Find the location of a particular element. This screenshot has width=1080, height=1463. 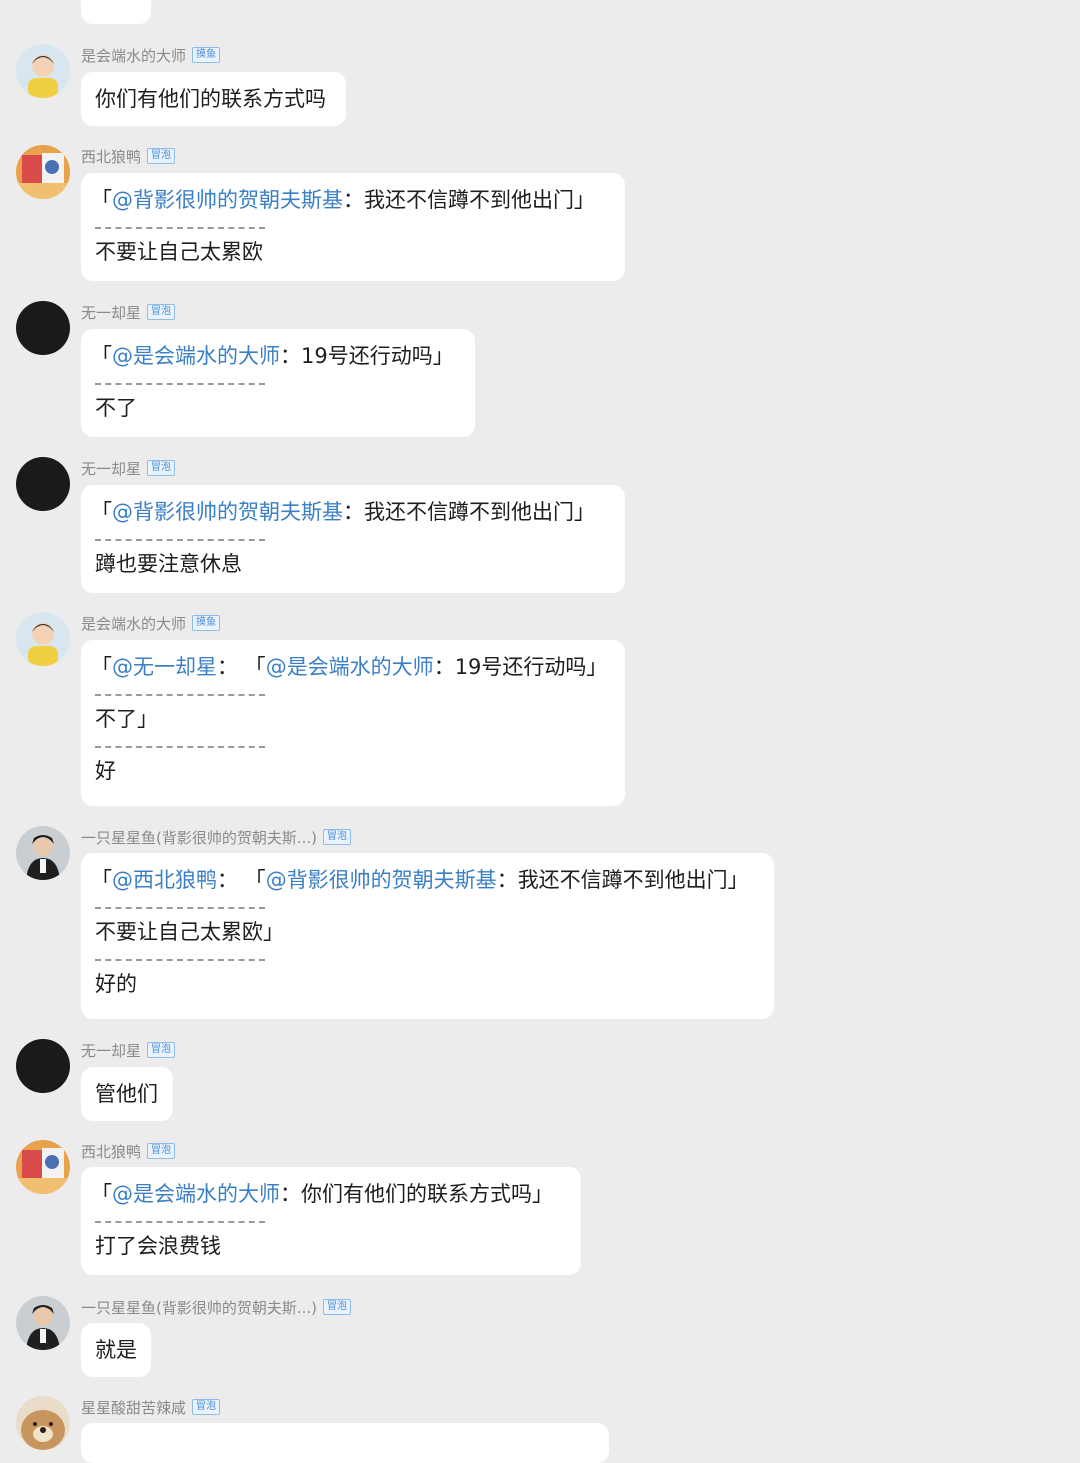

message-text: 不了 is located at coordinates (116, 408).